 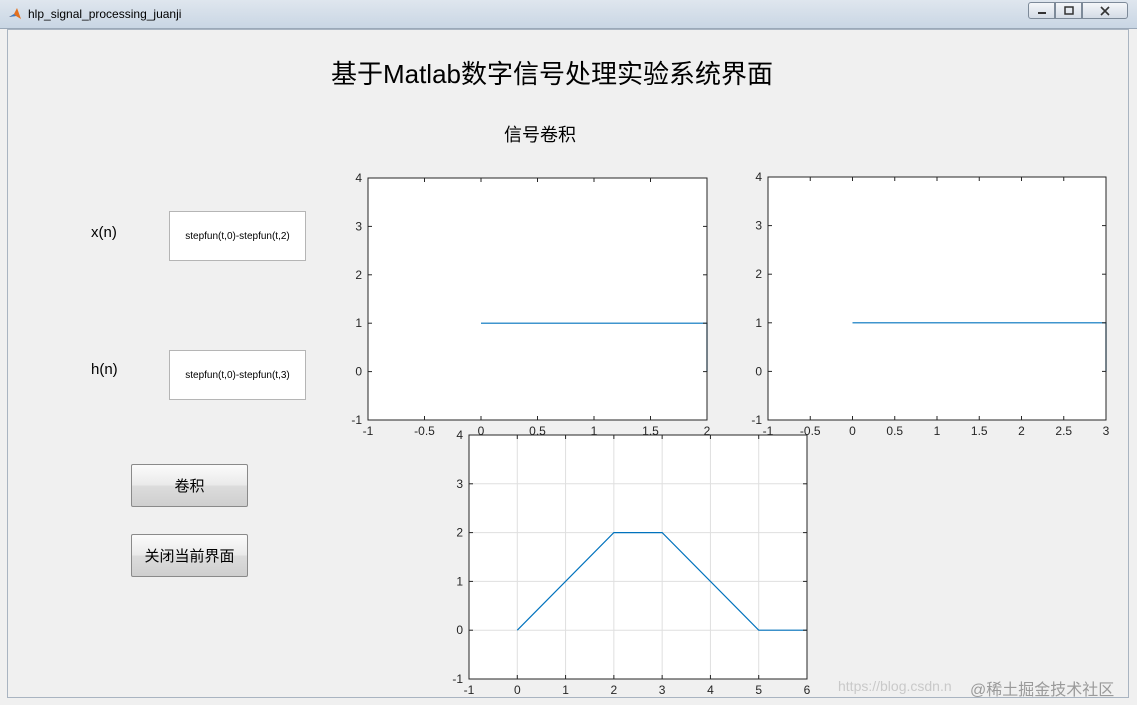 What do you see at coordinates (1063, 431) in the screenshot?
I see `x-tick-label: 2.5` at bounding box center [1063, 431].